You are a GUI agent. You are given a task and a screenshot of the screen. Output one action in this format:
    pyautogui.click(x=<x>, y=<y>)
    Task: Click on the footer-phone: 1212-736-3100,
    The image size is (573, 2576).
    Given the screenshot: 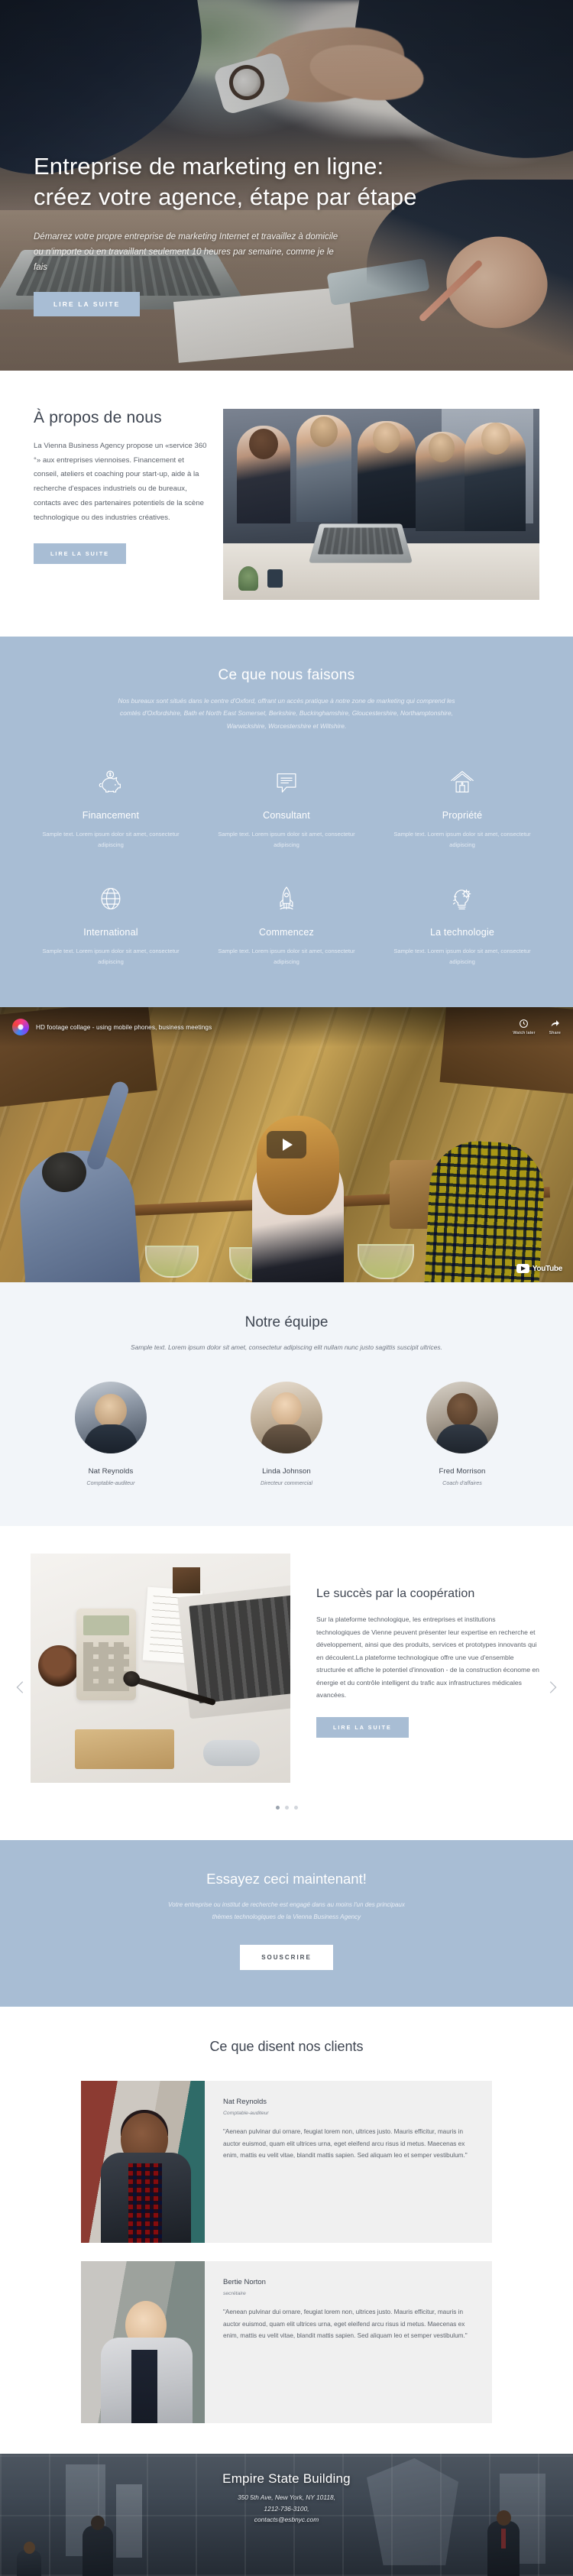 What is the action you would take?
    pyautogui.click(x=286, y=2509)
    